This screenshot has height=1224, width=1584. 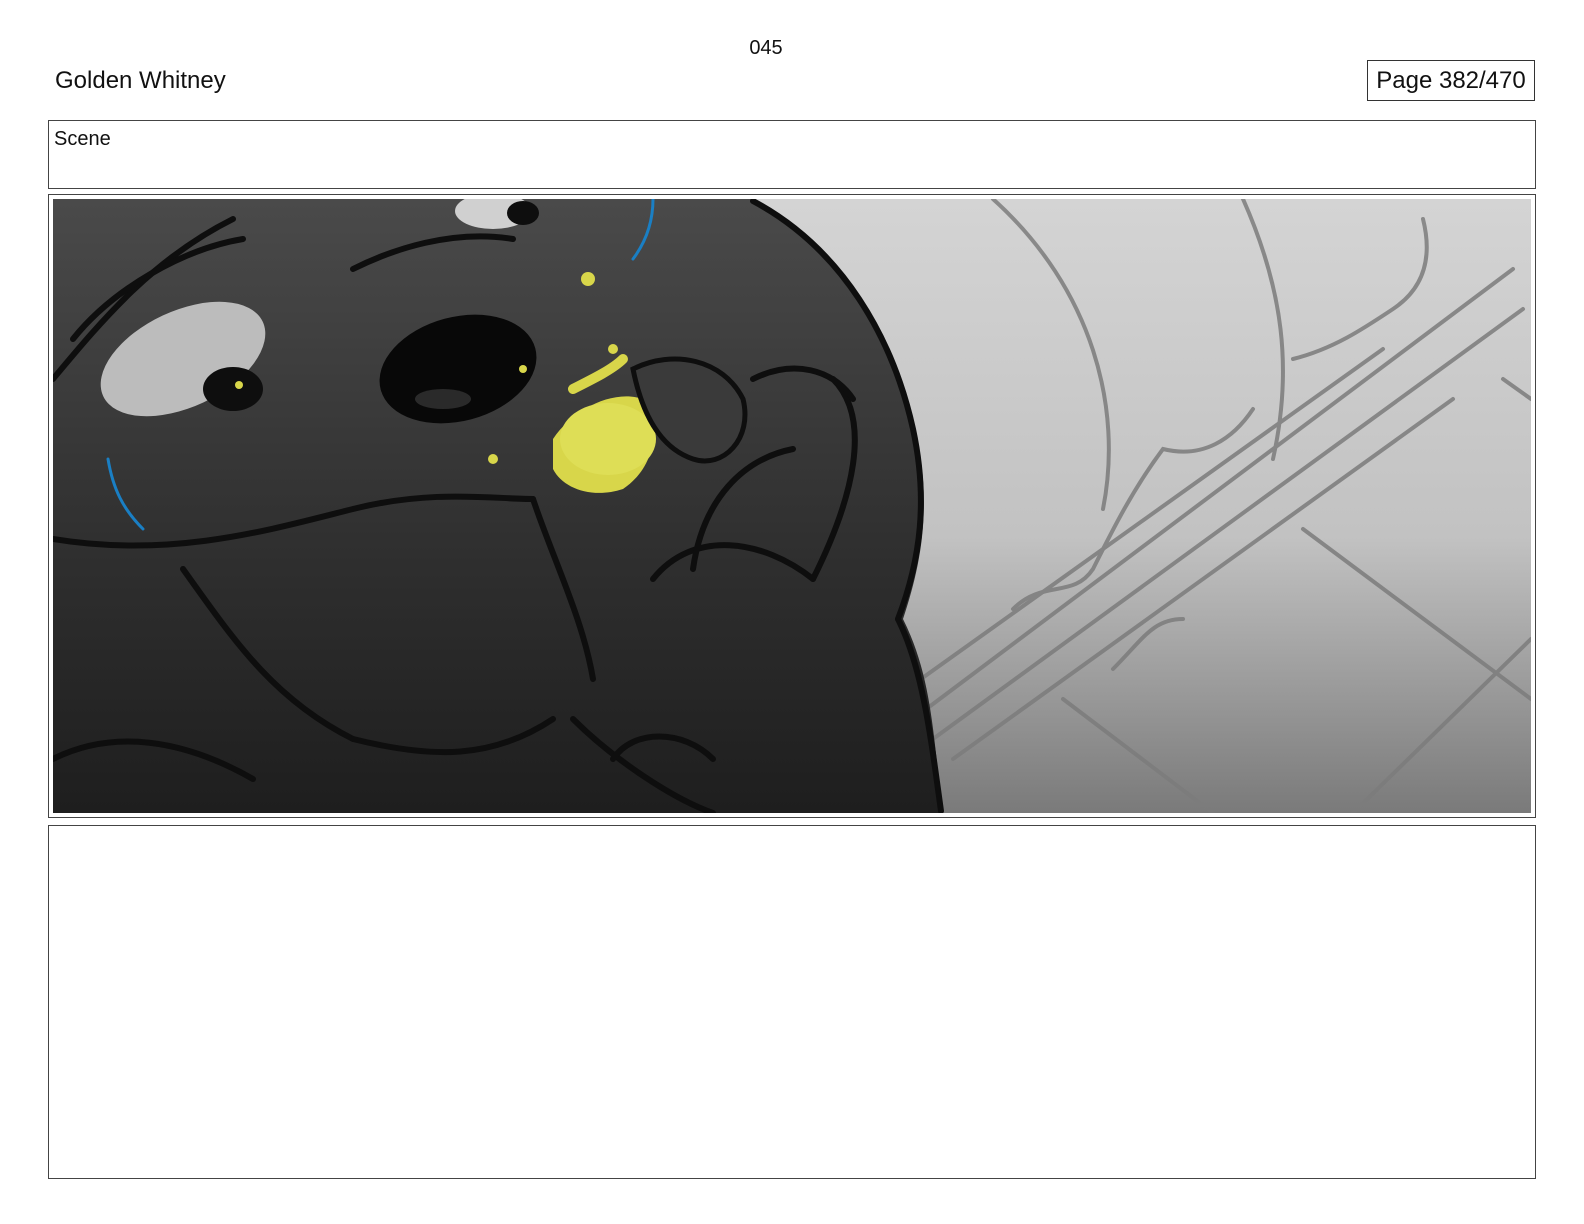 I want to click on scene-number: 045, so click(x=766, y=48).